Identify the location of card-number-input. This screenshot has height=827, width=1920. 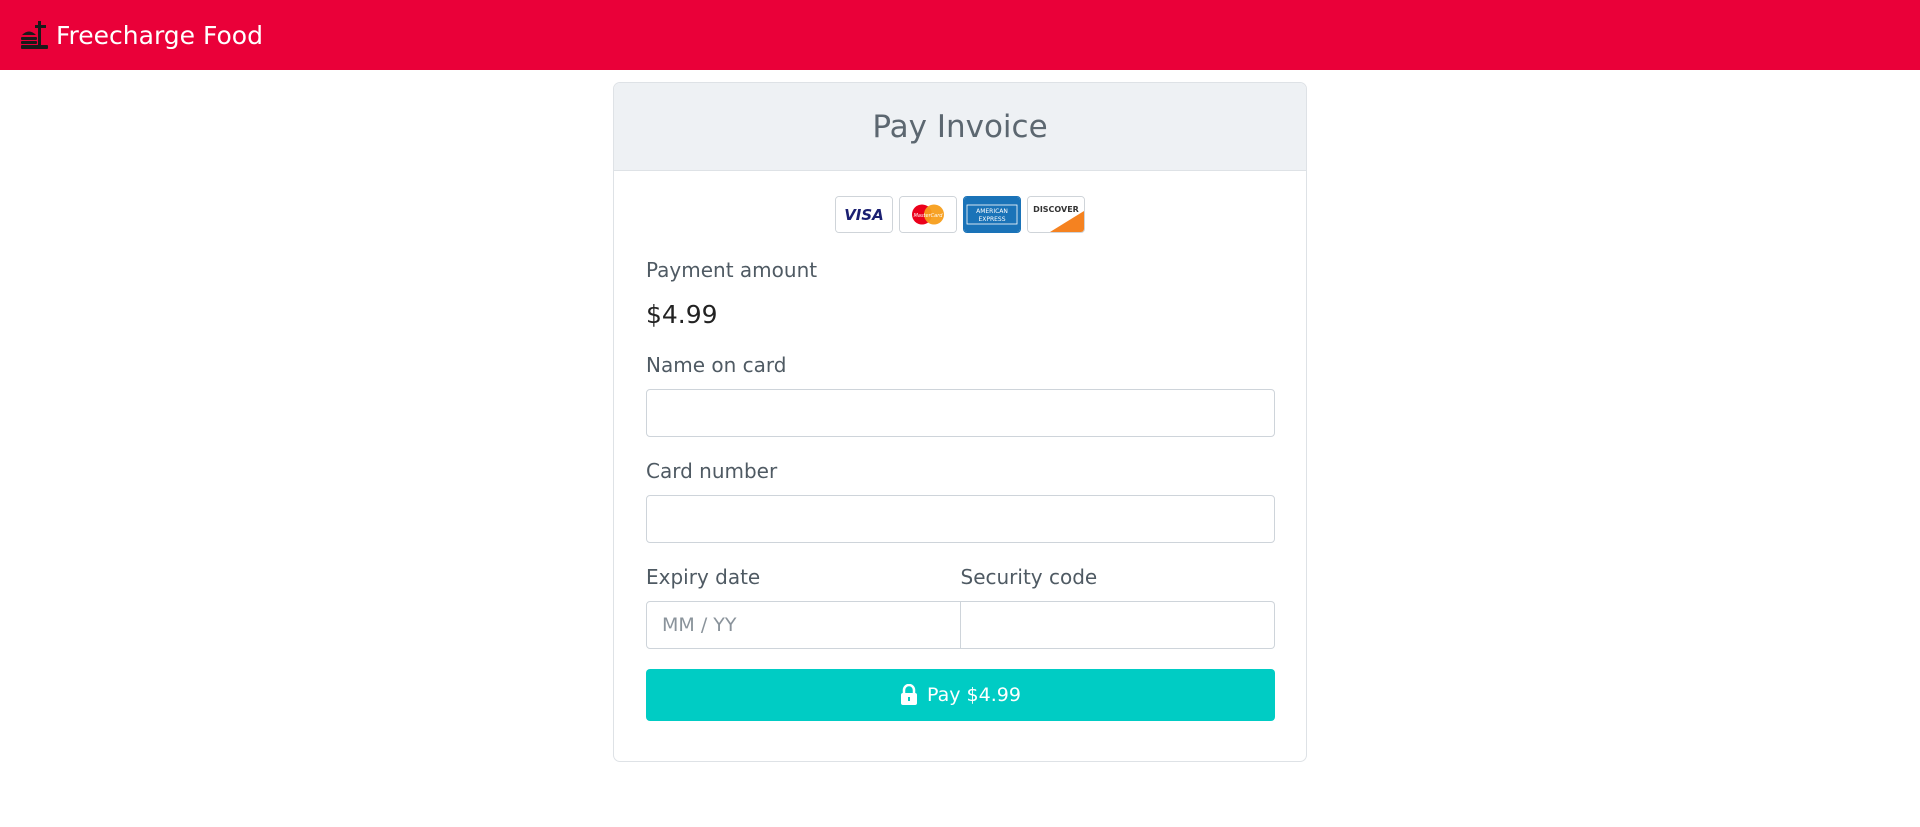
(960, 519).